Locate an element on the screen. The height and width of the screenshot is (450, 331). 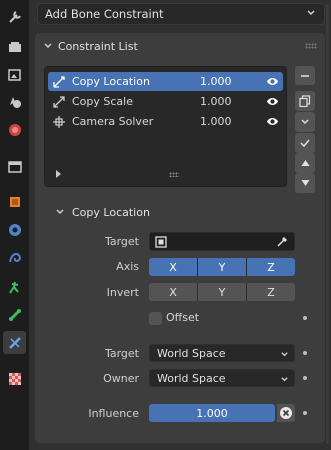
tab-tool is located at coordinates (14, 16).